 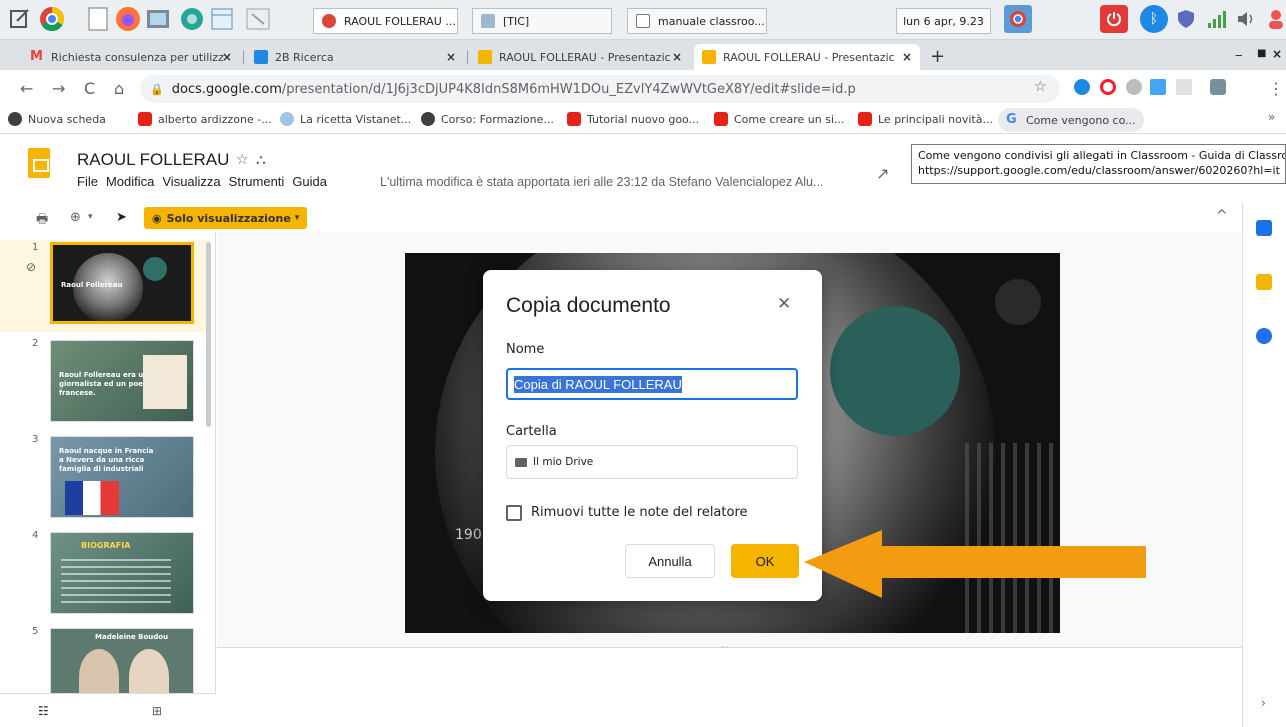 What do you see at coordinates (122, 573) in the screenshot?
I see `slide-thumbnail: BIOGRAFIA` at bounding box center [122, 573].